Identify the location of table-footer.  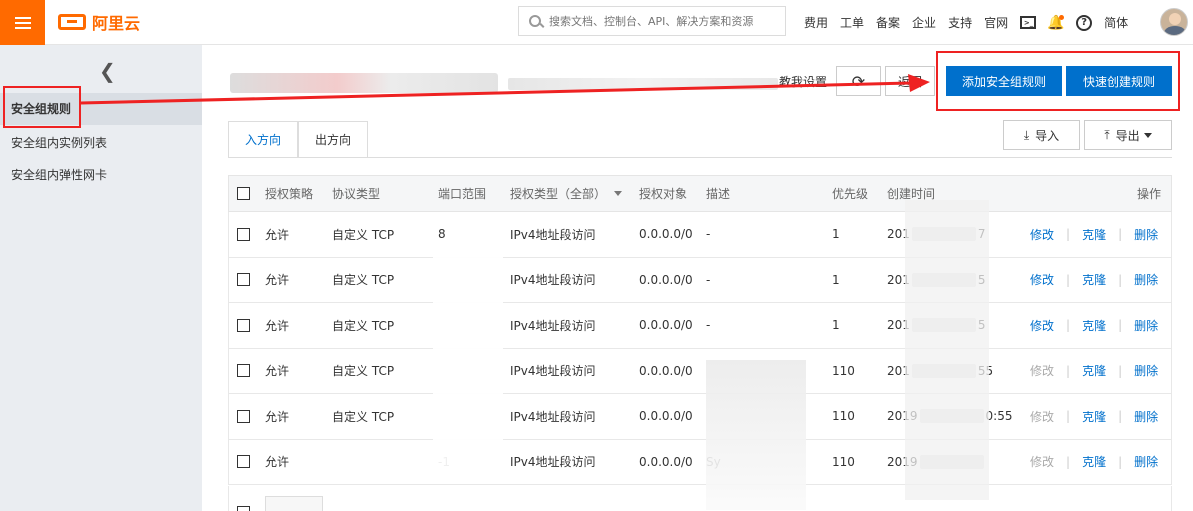
(700, 498).